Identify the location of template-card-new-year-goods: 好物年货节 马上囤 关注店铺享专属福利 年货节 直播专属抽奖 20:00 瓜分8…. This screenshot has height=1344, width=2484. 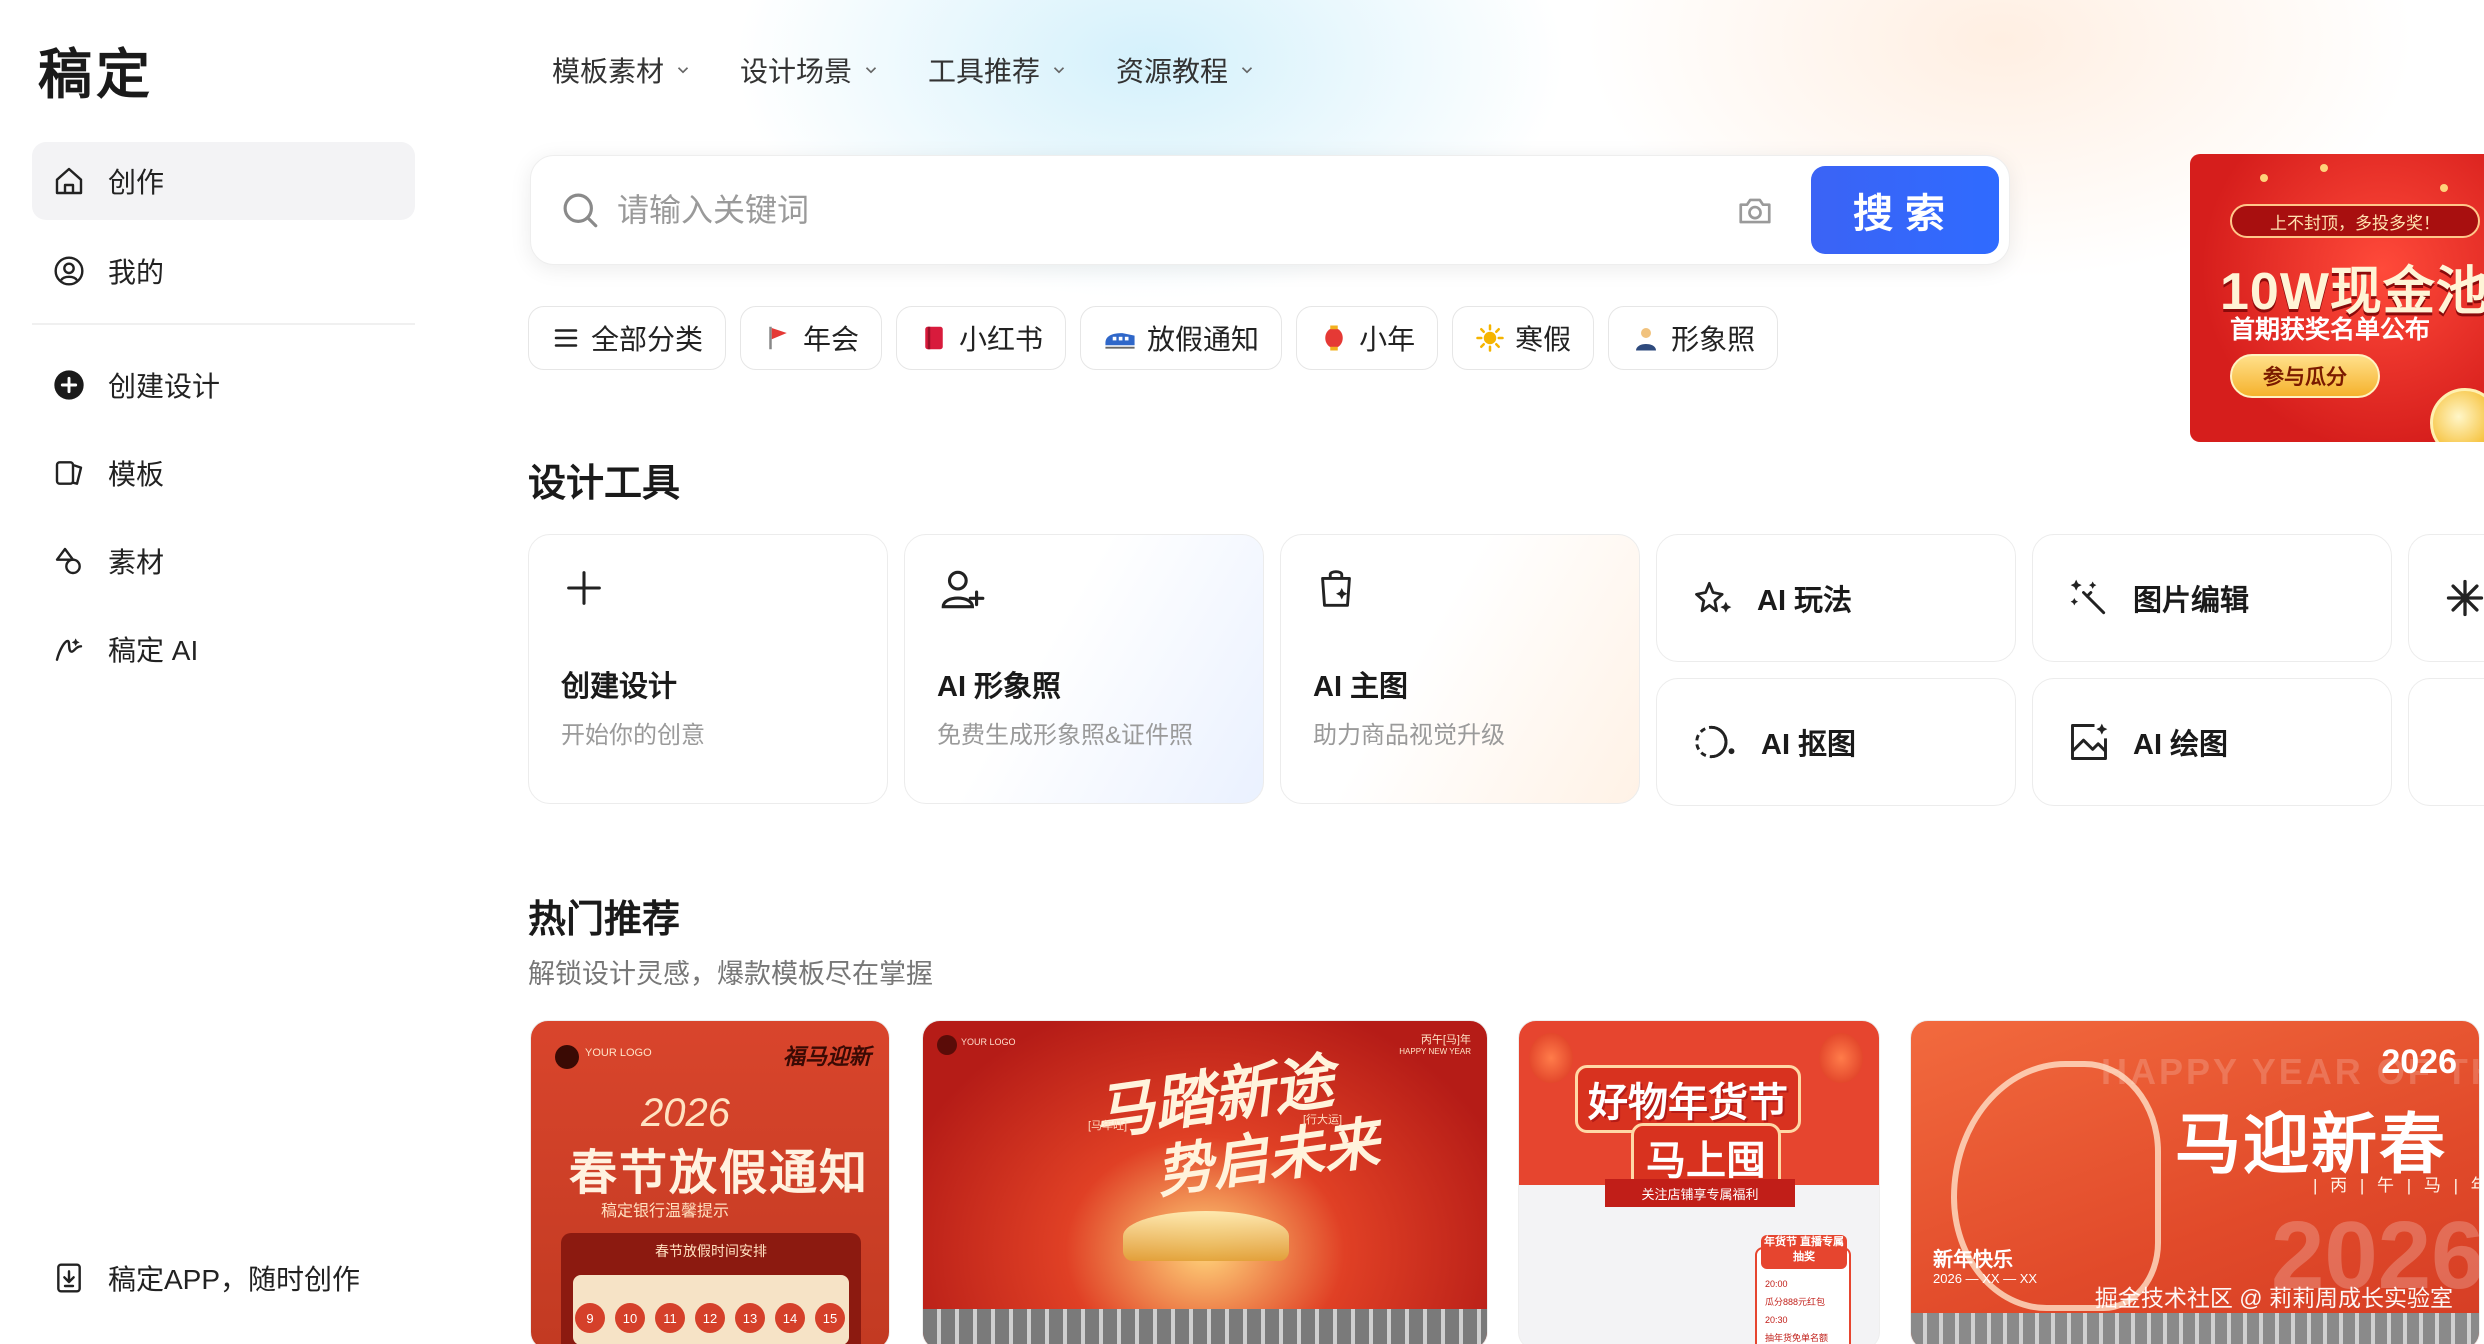
(1699, 1182).